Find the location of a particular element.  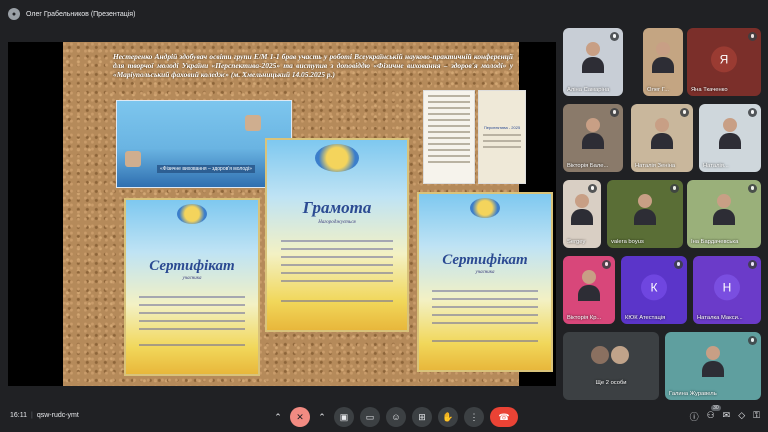

mic-options-chevron-icon: ⌃ is located at coordinates (278, 417).